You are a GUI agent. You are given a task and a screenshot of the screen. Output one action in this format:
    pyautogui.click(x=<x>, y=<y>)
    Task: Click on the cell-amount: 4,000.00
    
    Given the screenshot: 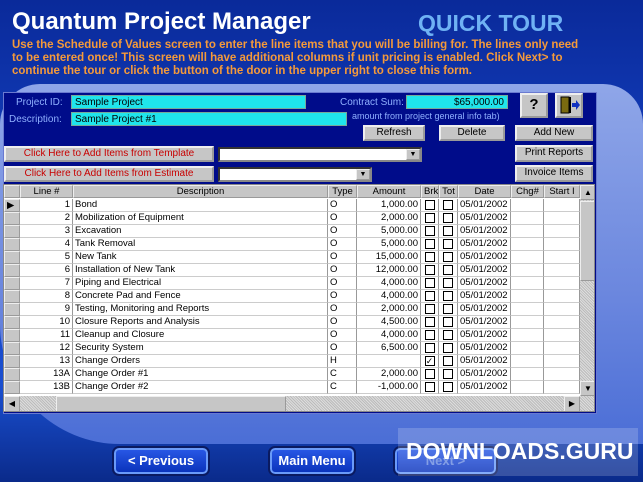 What is the action you would take?
    pyautogui.click(x=389, y=296)
    